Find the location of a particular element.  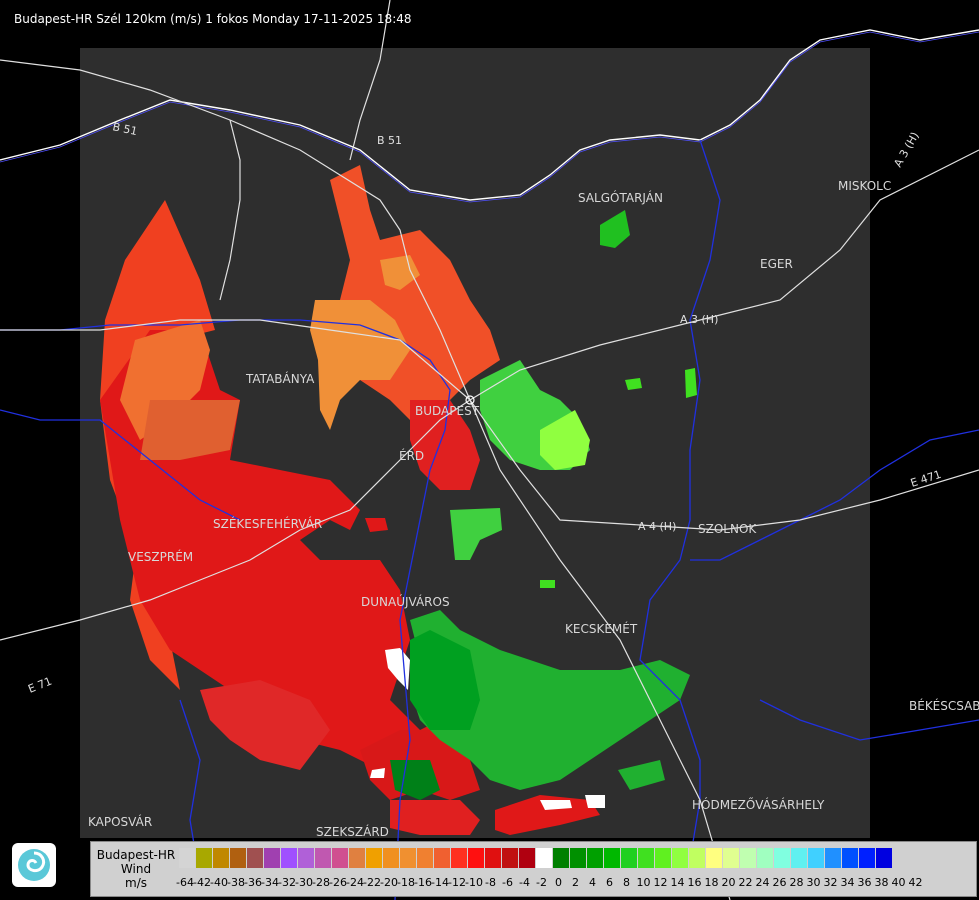

legend-tick-label: -4 is located at coordinates (524, 882).